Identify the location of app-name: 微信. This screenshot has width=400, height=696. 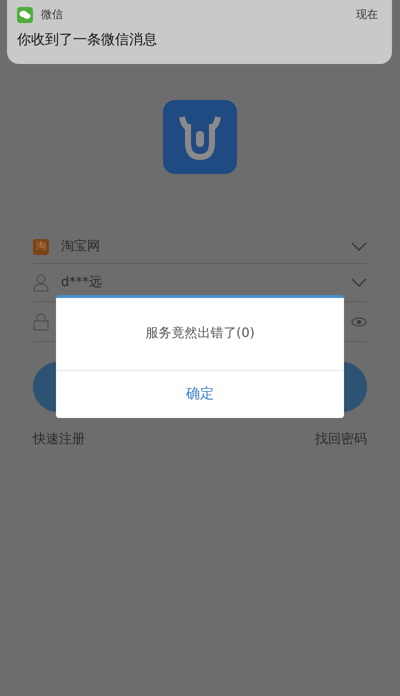
(52, 15).